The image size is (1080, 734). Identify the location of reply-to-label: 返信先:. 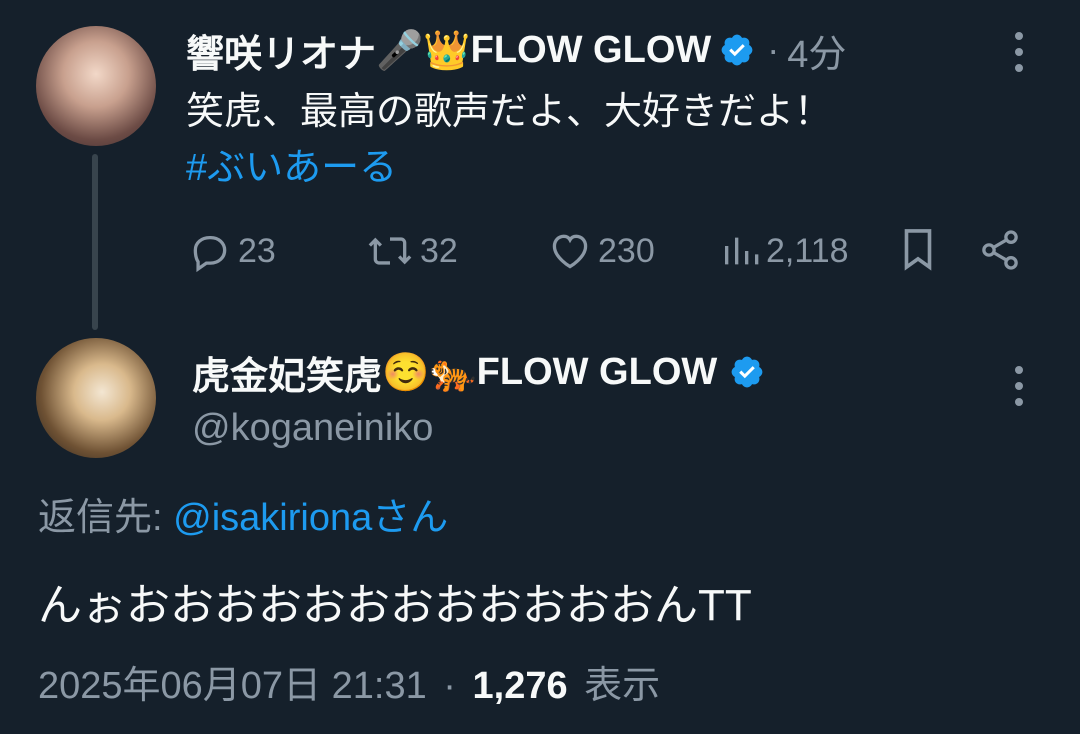
(100, 518).